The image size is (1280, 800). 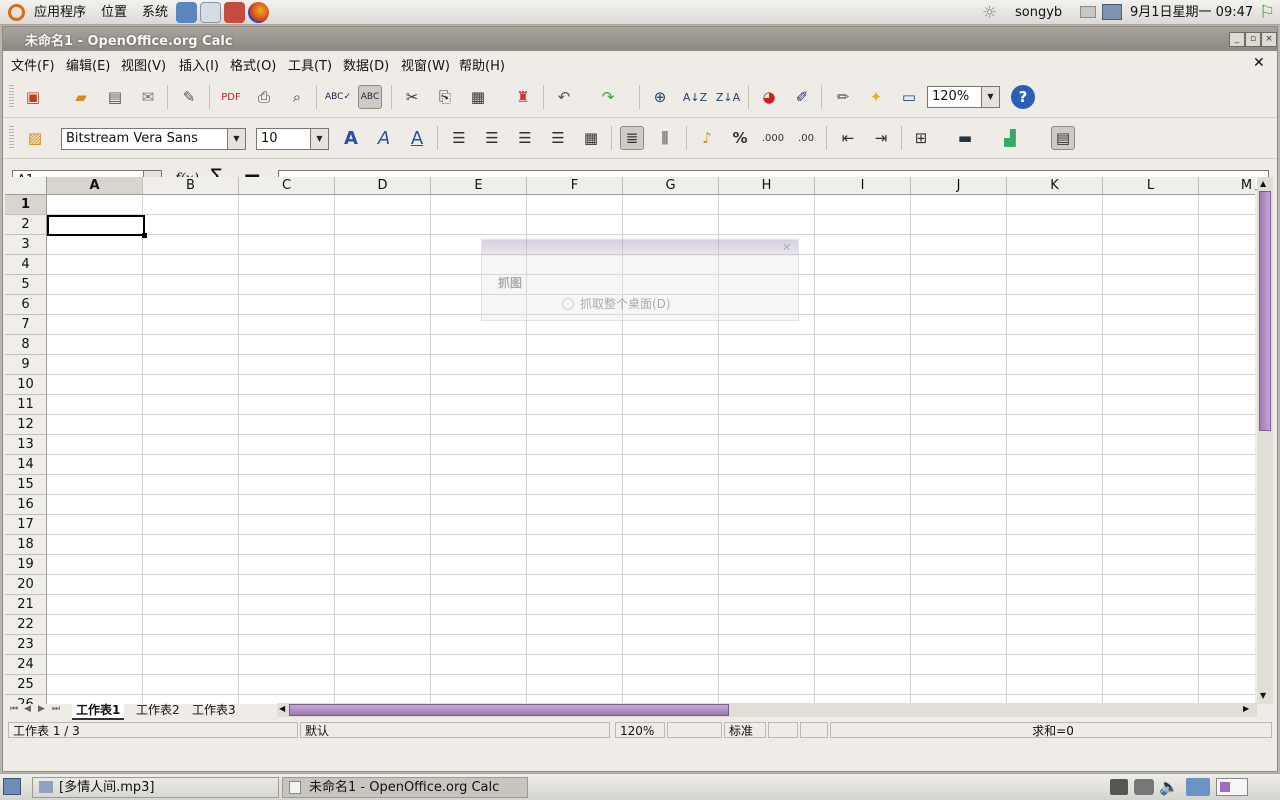 I want to click on system-menu: 系统, so click(x=155, y=12).